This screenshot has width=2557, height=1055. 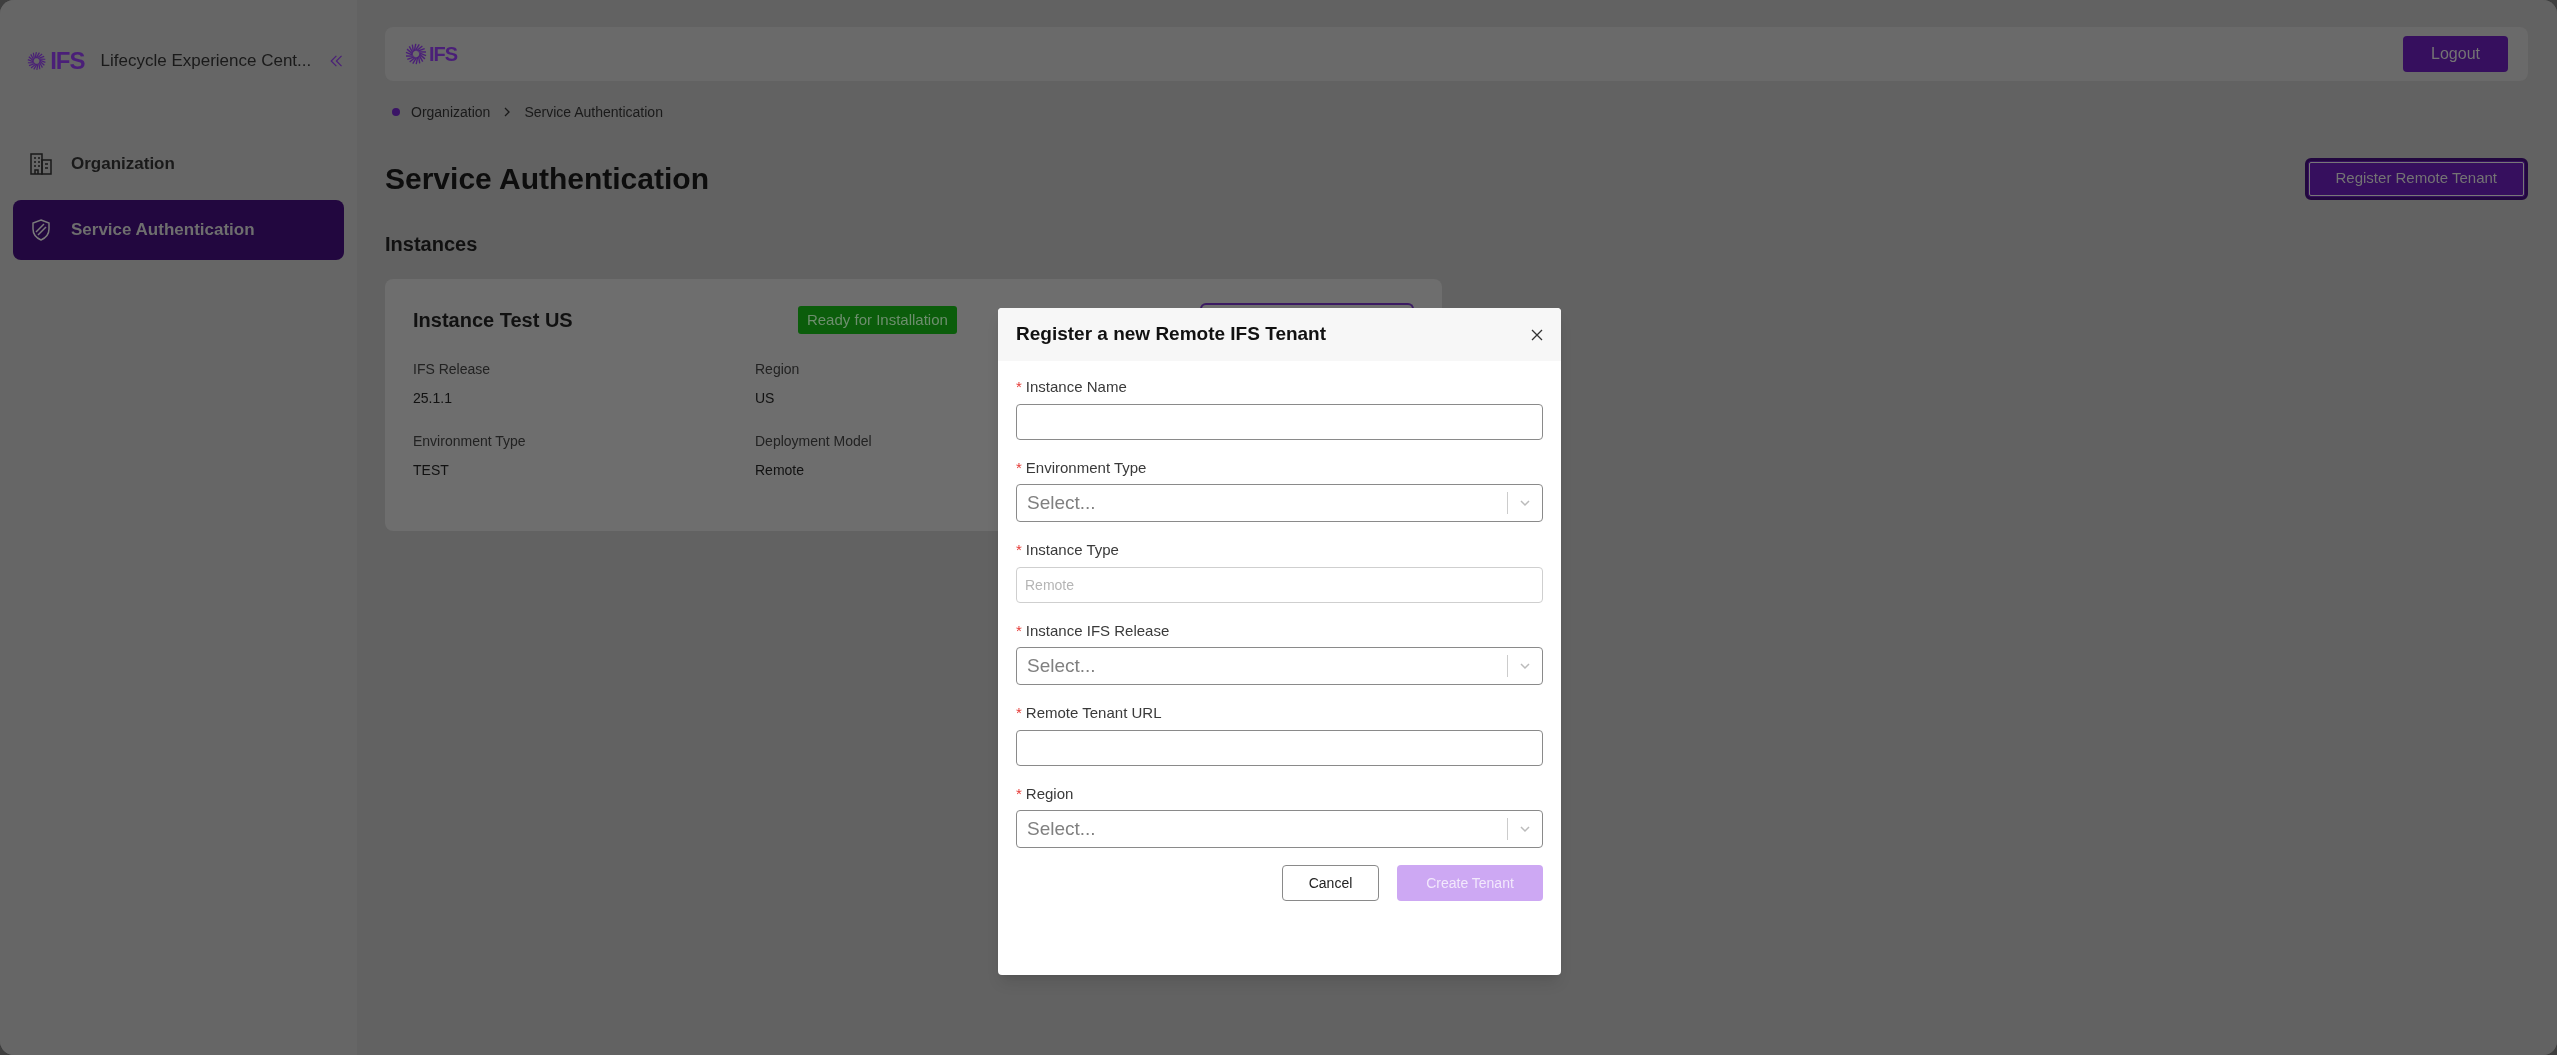 What do you see at coordinates (178, 230) in the screenshot?
I see `sidebar-item: Service Authentication` at bounding box center [178, 230].